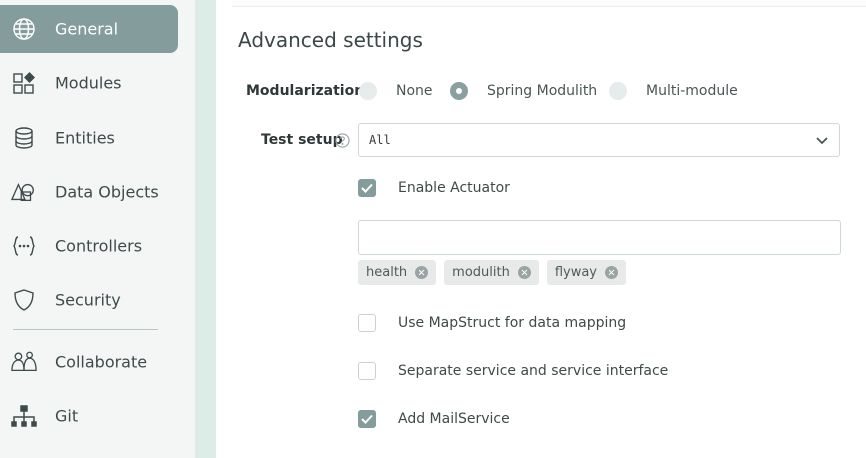  I want to click on sidebar-item-data-objects: Data Objects, so click(89, 192).